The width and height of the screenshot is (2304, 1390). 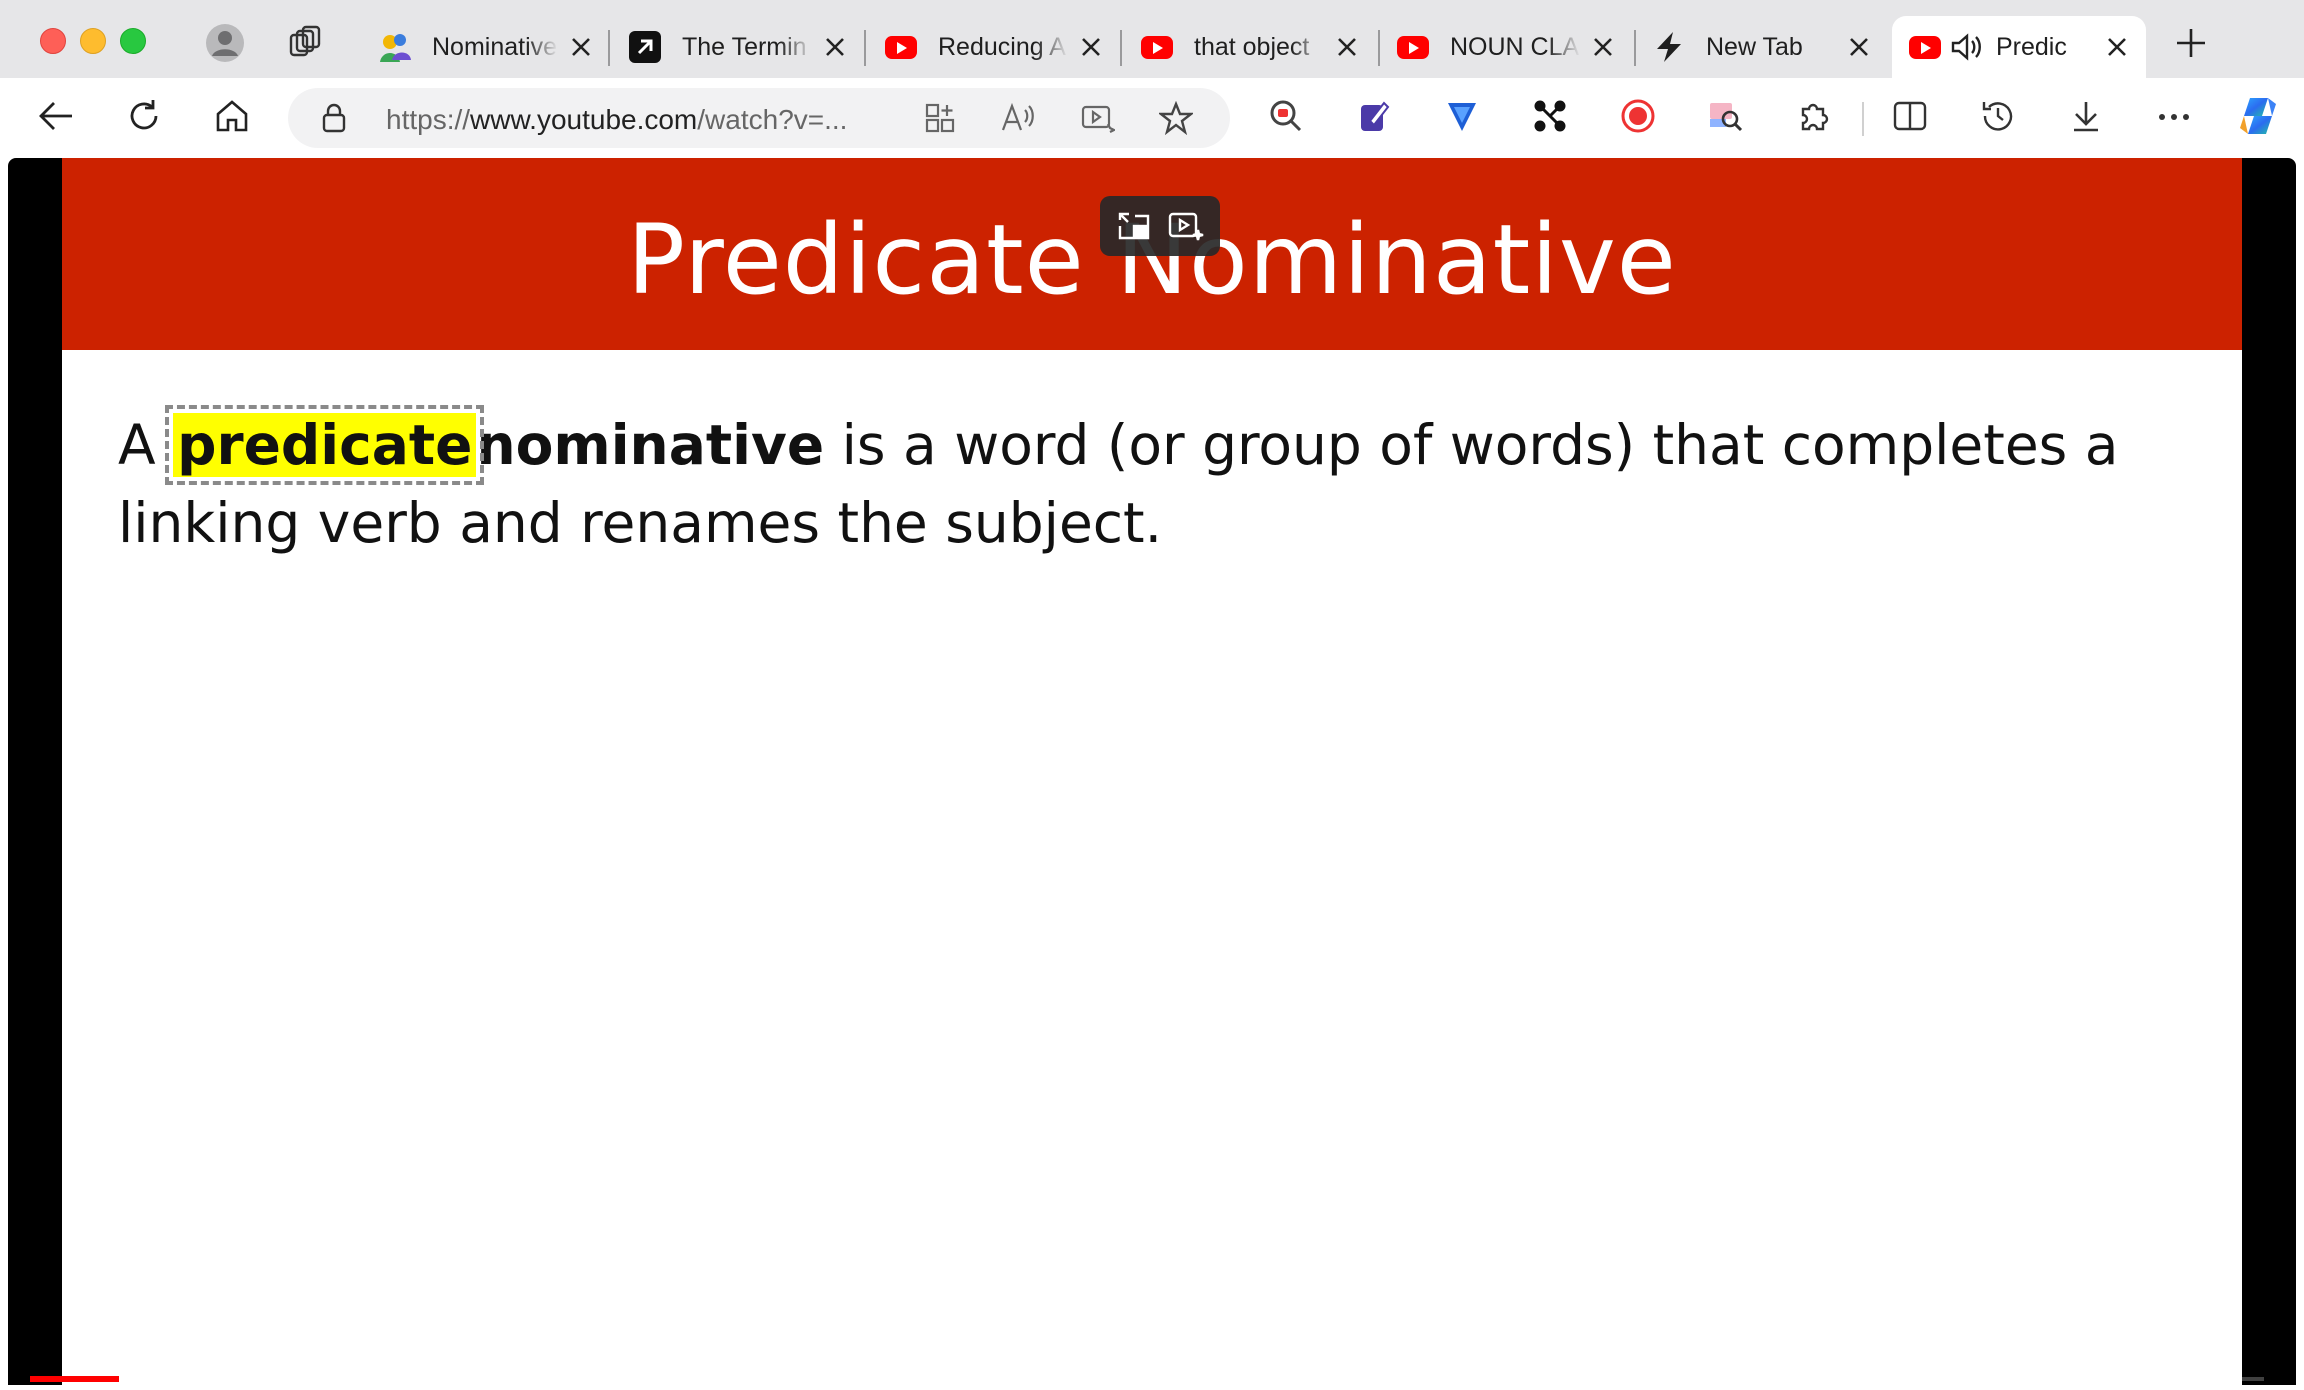 I want to click on copilot-icon, so click(x=2258, y=118).